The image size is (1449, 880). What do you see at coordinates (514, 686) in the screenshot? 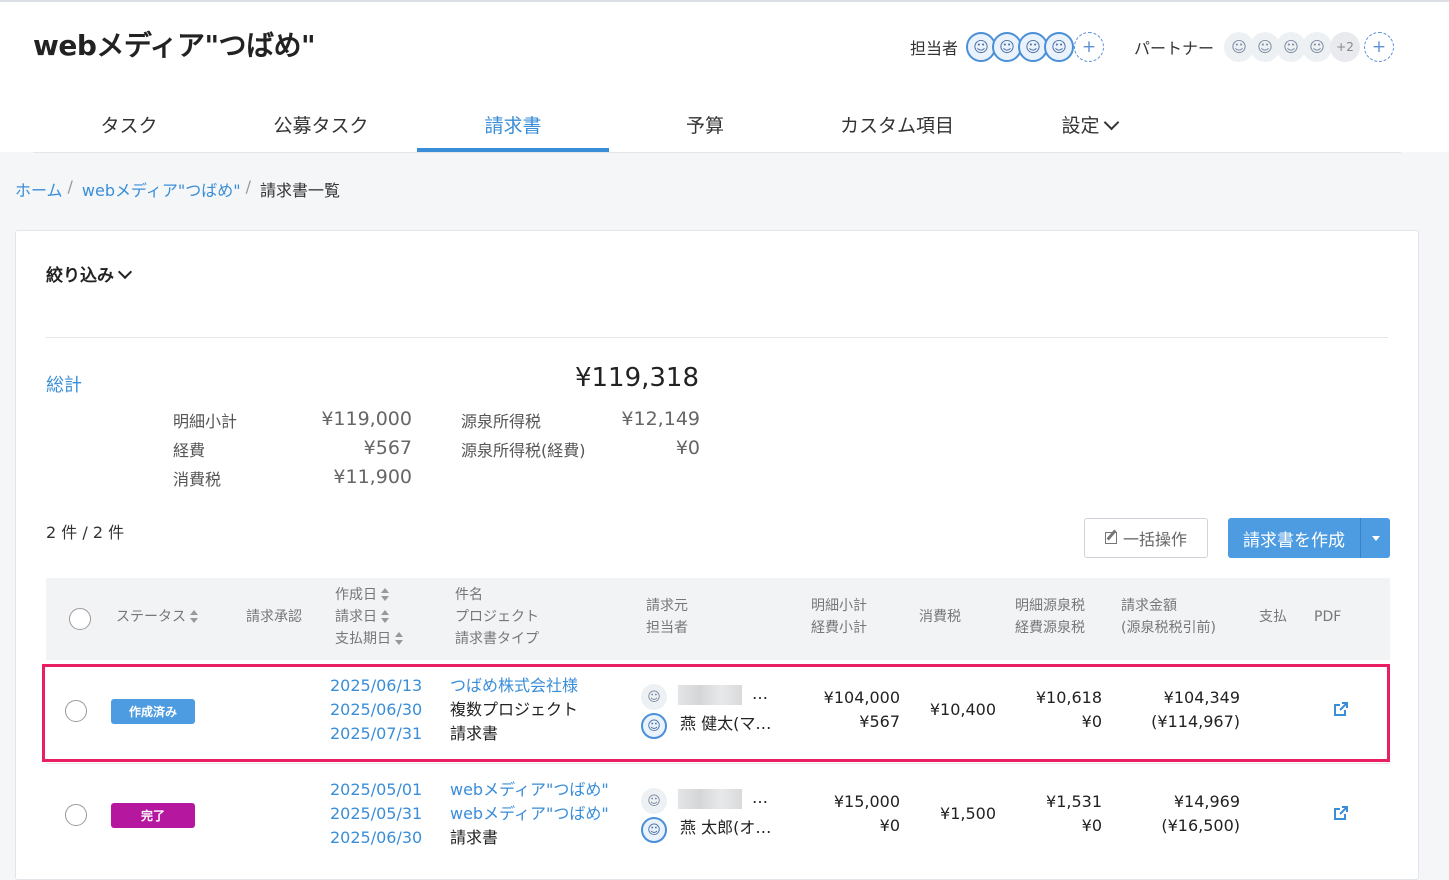
I see `invoice-subject-link: つばめ株式会社様` at bounding box center [514, 686].